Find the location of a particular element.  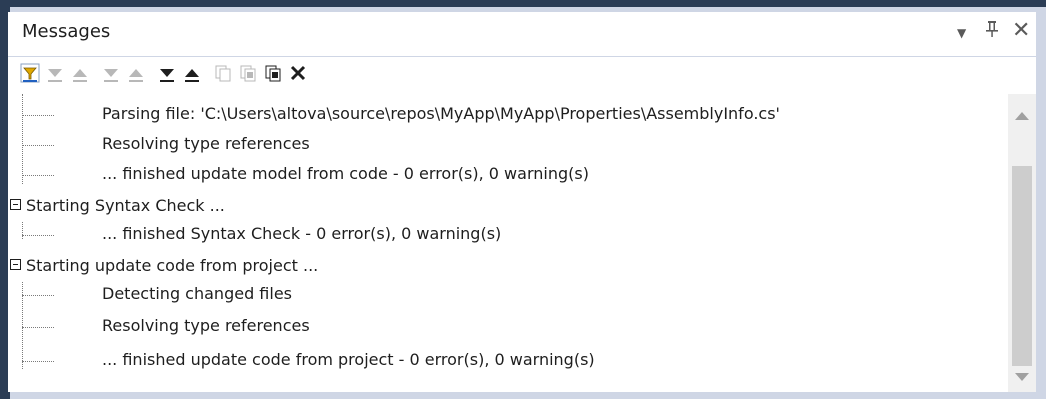

messages-toolbar is located at coordinates (522, 75).